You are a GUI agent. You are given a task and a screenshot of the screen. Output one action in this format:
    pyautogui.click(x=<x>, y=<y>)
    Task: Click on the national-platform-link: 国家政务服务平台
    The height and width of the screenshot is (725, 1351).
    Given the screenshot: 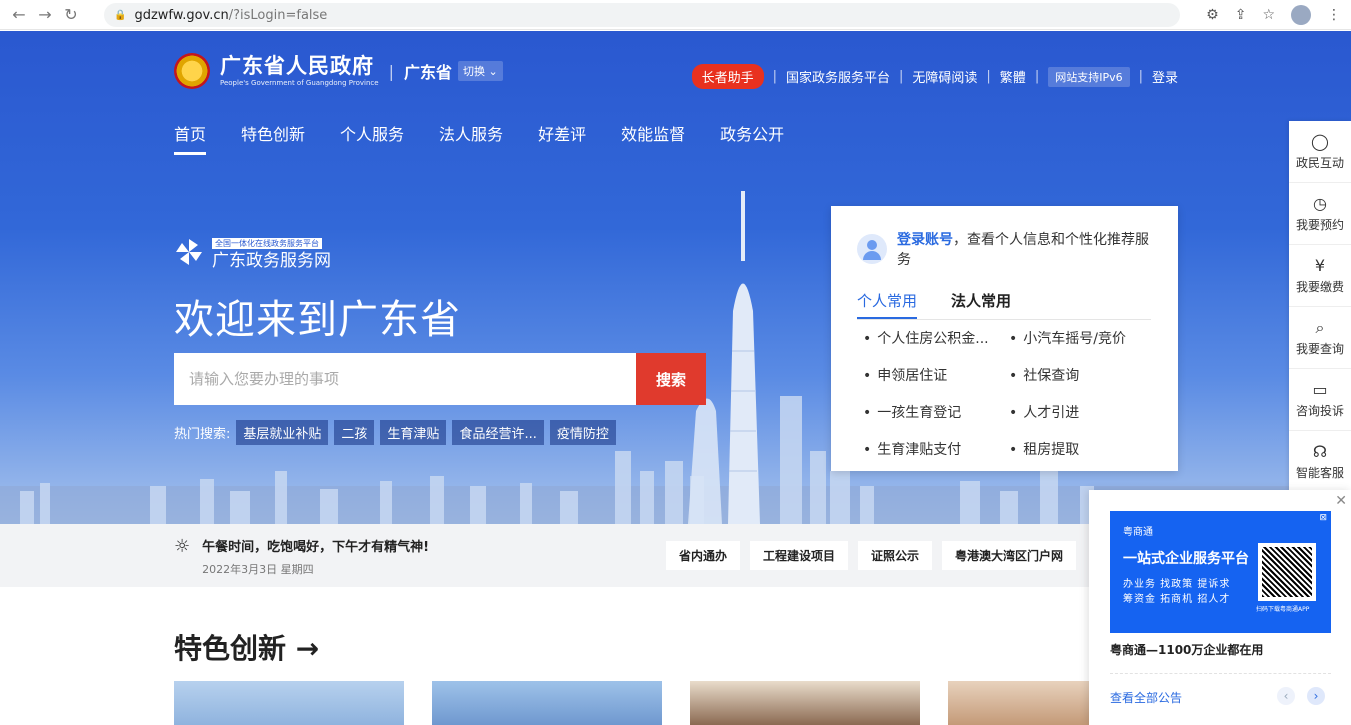 What is the action you would take?
    pyautogui.click(x=838, y=76)
    